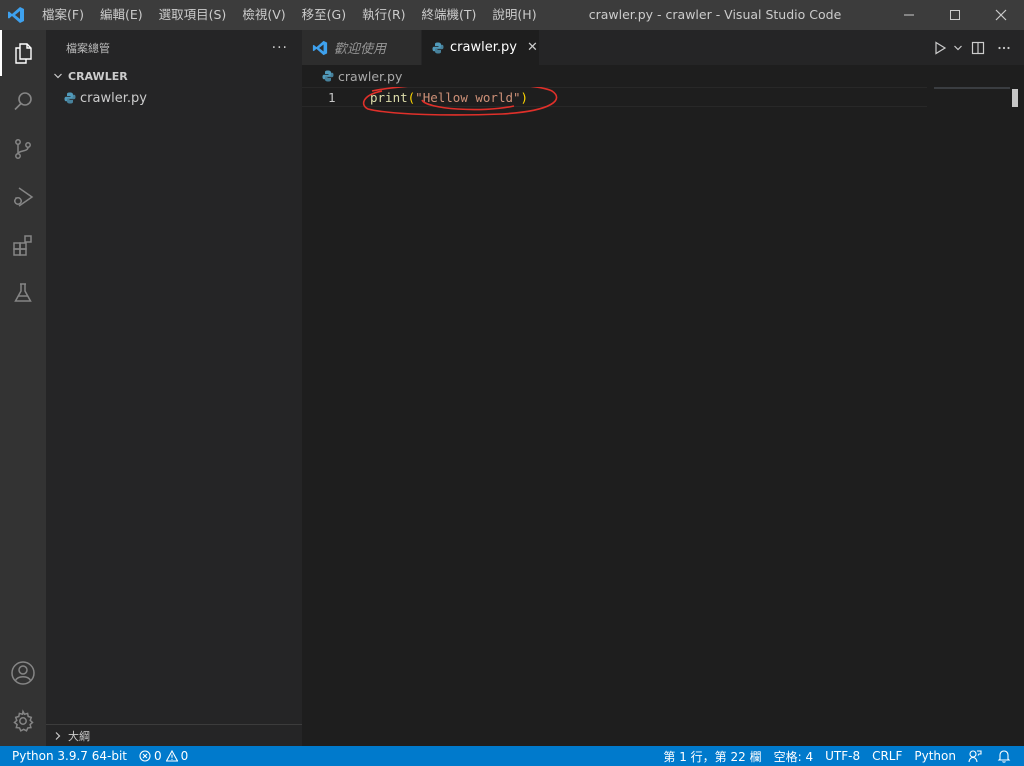  I want to click on menu-selection: 選取項目(S), so click(193, 15).